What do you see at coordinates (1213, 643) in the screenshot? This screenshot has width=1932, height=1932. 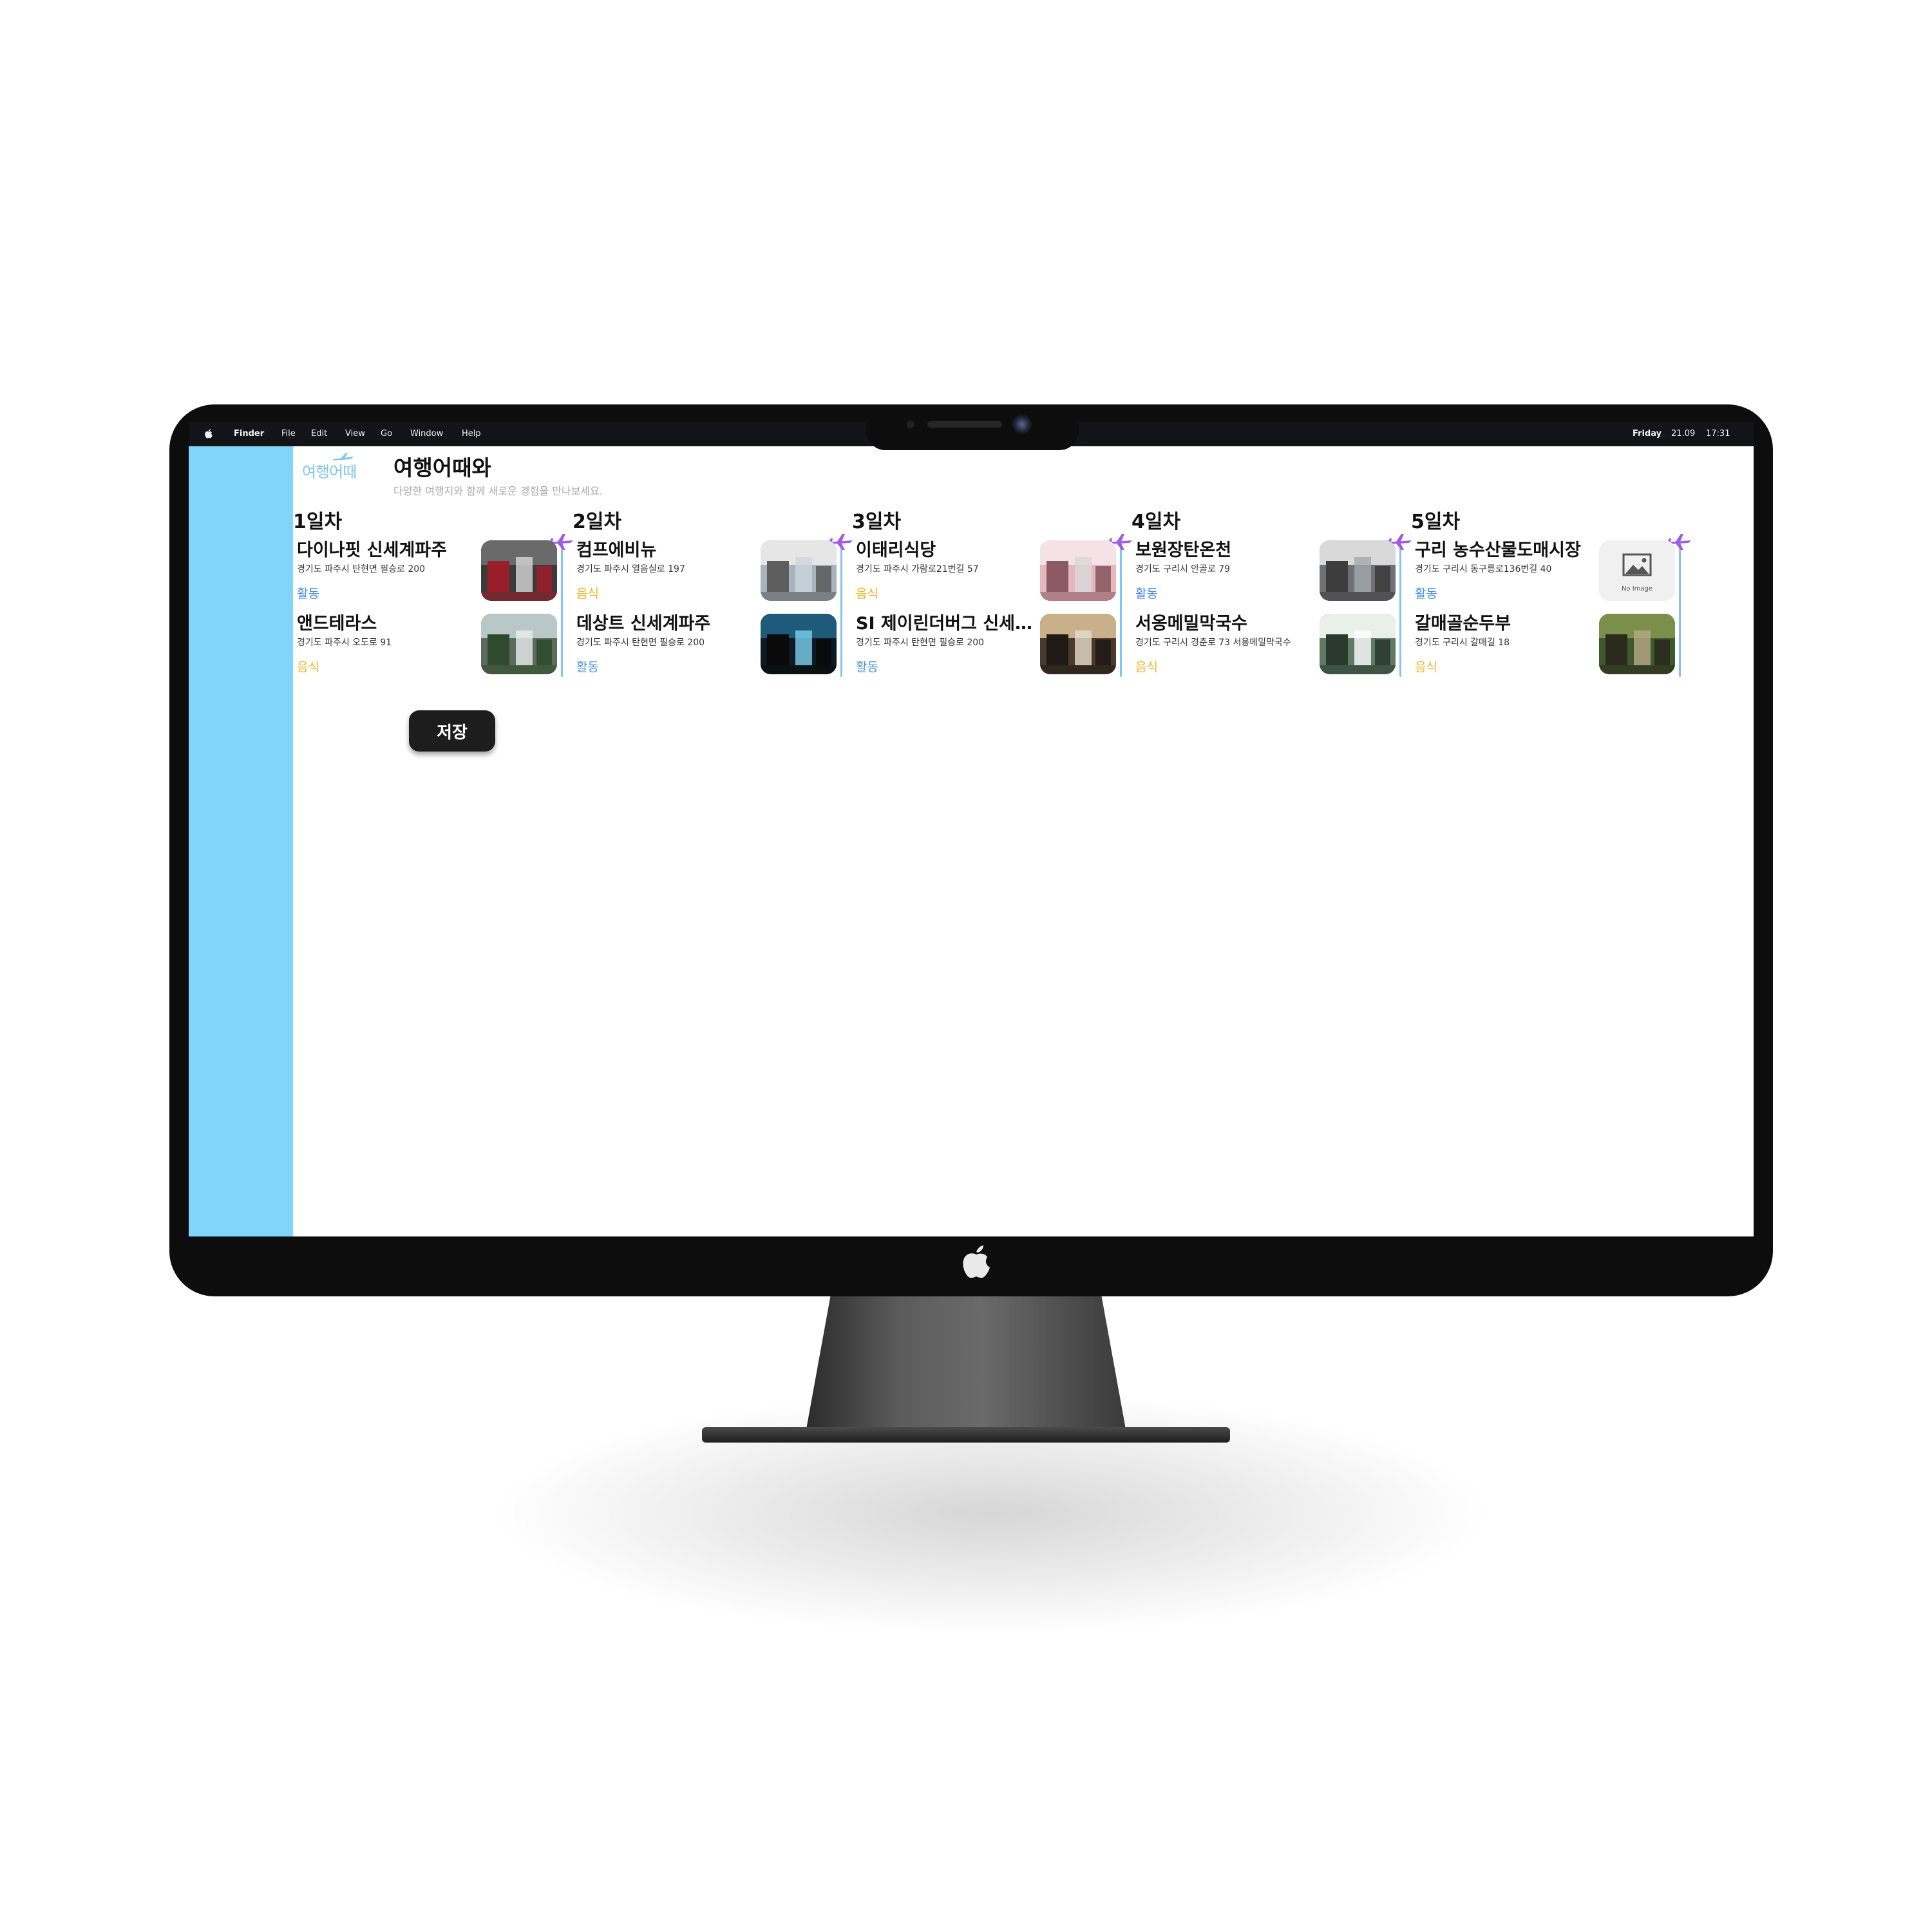 I see `place-address: 경기도 구리시 경춘로 73 서옹메밀막국수` at bounding box center [1213, 643].